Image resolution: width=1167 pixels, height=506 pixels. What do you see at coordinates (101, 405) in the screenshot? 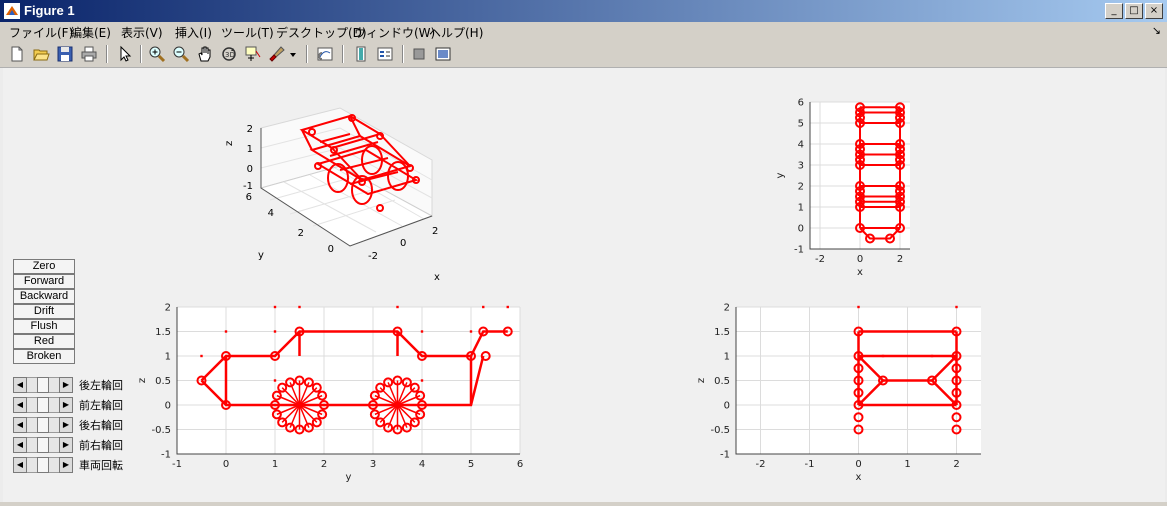
I see `front-left-wheel-label: 前左輪回` at bounding box center [101, 405].